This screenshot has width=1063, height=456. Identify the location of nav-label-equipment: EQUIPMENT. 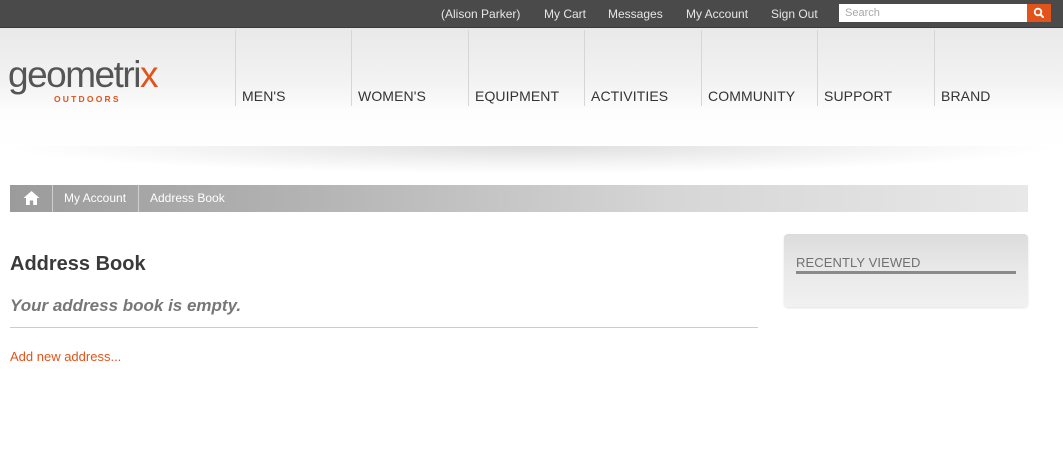
(517, 96).